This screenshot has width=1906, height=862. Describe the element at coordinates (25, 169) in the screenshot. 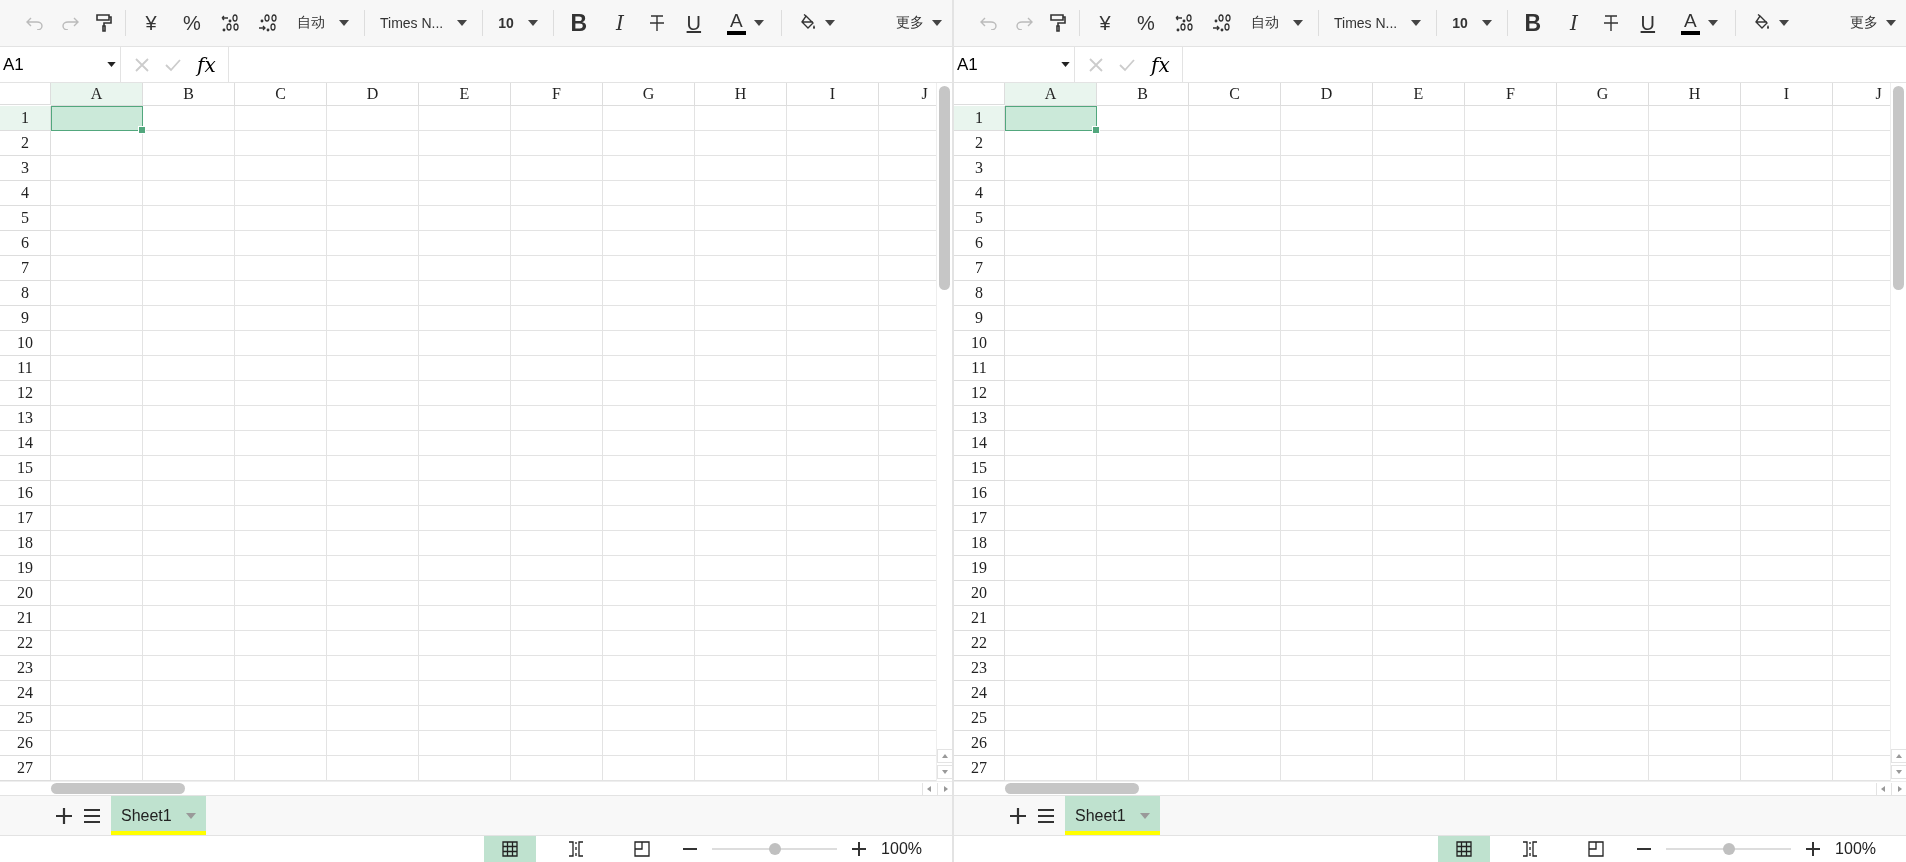

I see `row-header: 3` at that location.